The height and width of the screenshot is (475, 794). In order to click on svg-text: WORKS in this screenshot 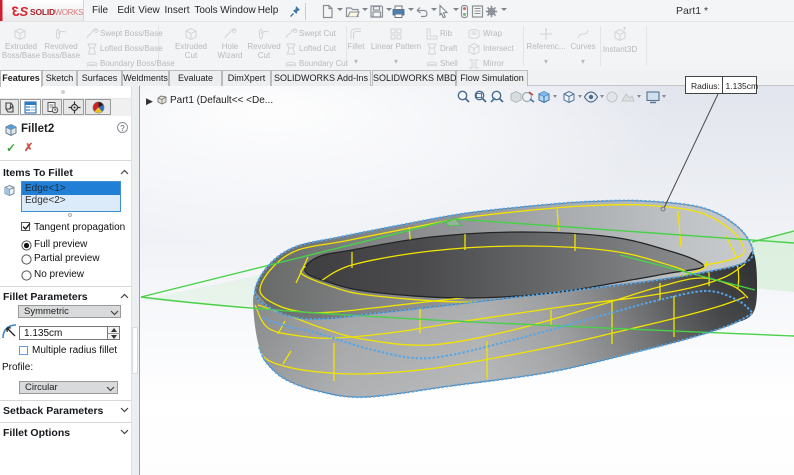, I will do `click(69, 12)`.